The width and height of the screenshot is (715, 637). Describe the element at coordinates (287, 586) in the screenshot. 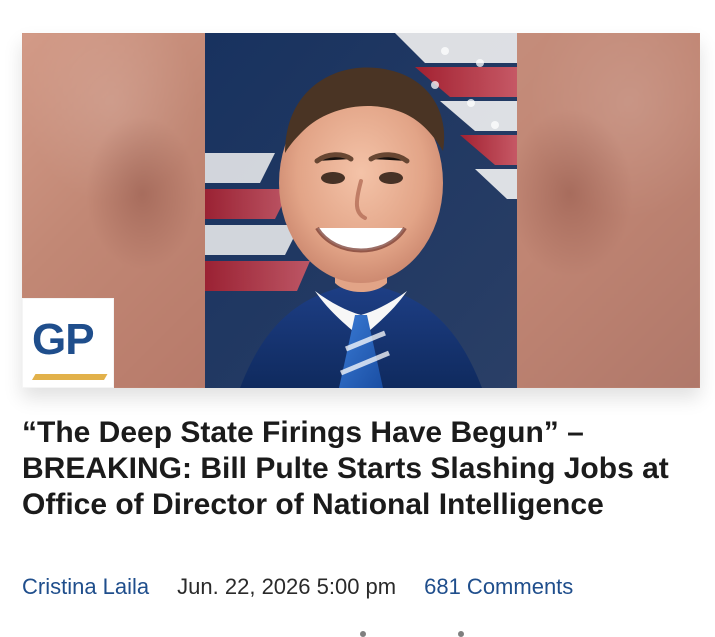

I see `publish-date: Jun. 22, 2026 5:00 pm` at that location.